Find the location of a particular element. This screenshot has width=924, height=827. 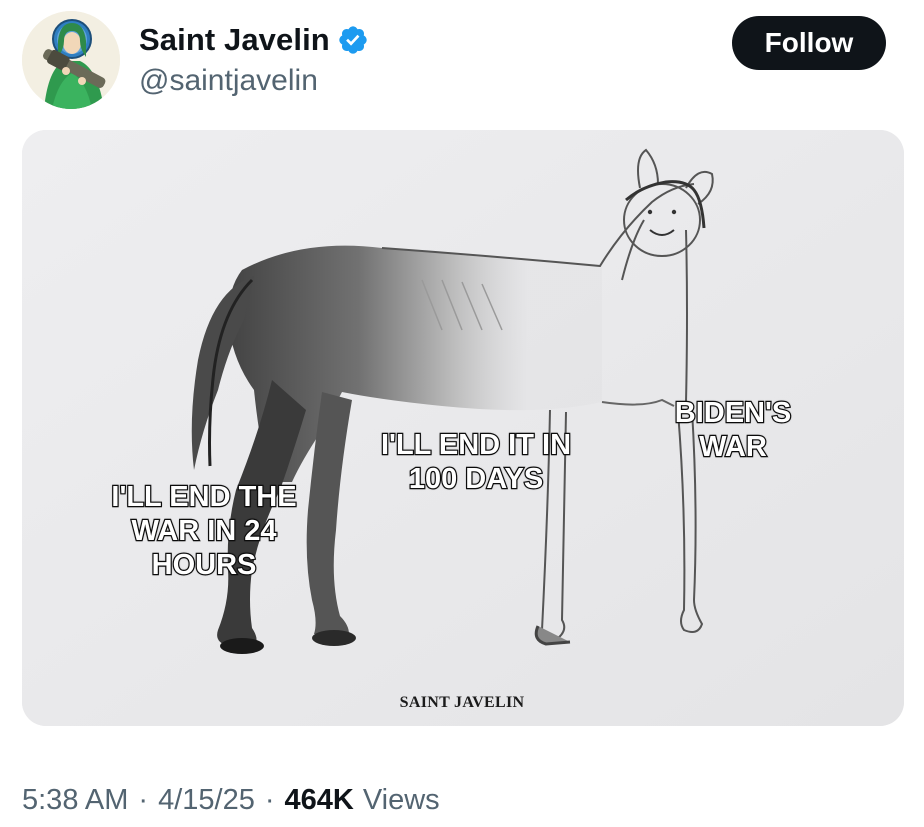

tweet-date: 4/15/25 is located at coordinates (206, 800).